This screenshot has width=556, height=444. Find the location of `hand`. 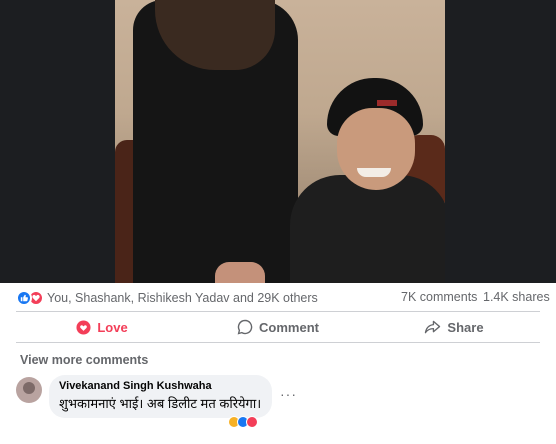

hand is located at coordinates (240, 272).